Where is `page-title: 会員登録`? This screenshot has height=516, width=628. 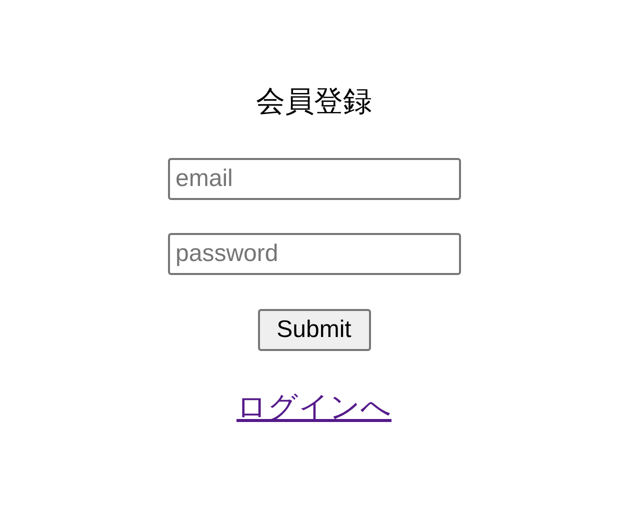 page-title: 会員登録 is located at coordinates (314, 102).